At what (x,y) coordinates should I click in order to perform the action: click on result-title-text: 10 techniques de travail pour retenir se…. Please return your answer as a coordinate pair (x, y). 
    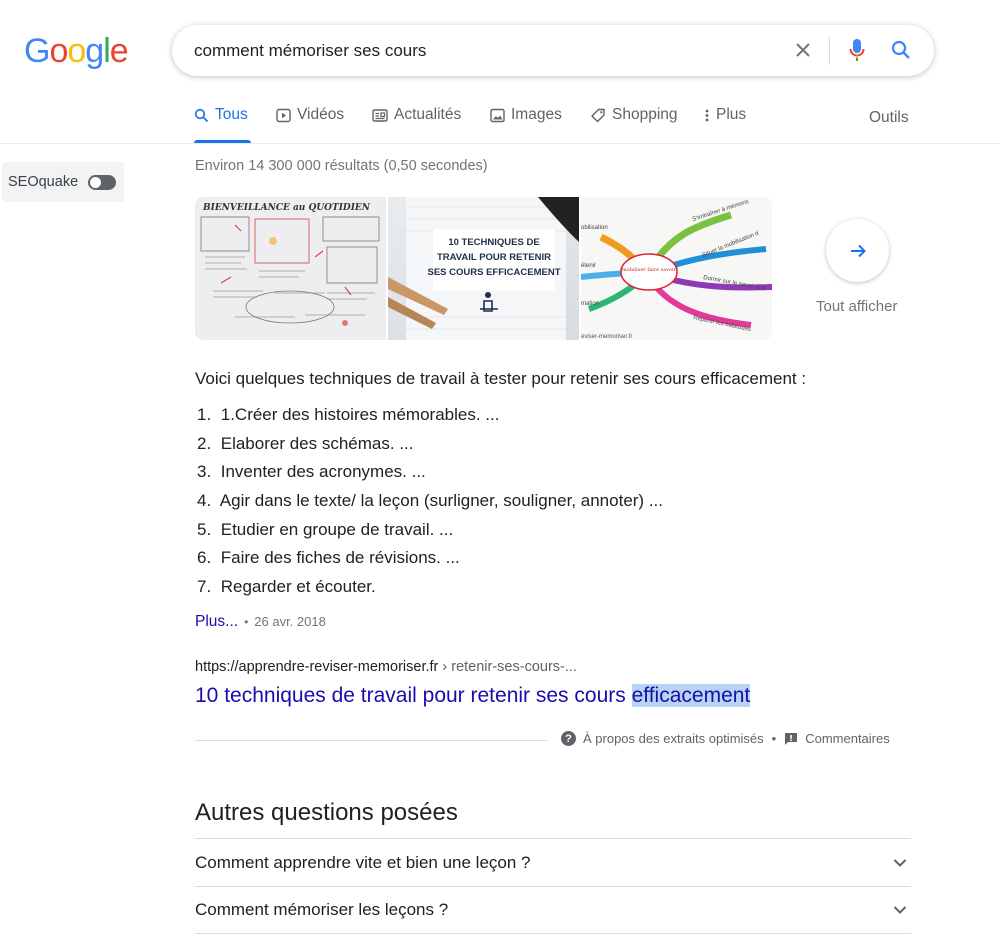
    Looking at the image, I should click on (413, 695).